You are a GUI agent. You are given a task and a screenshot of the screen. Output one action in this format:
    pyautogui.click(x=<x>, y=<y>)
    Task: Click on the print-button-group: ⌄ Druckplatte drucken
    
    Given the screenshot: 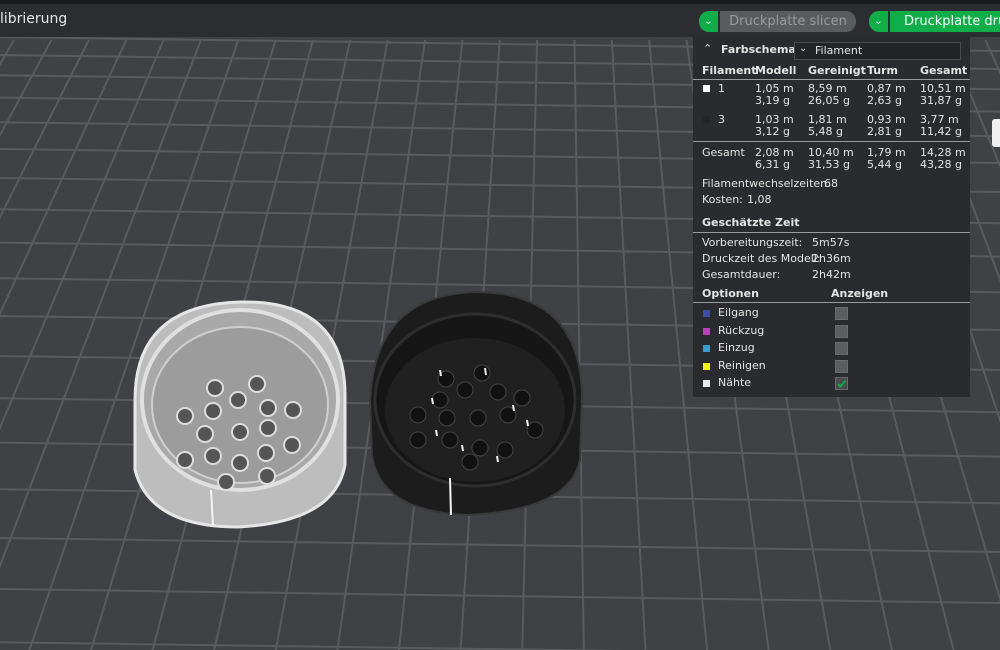 What is the action you would take?
    pyautogui.click(x=934, y=21)
    